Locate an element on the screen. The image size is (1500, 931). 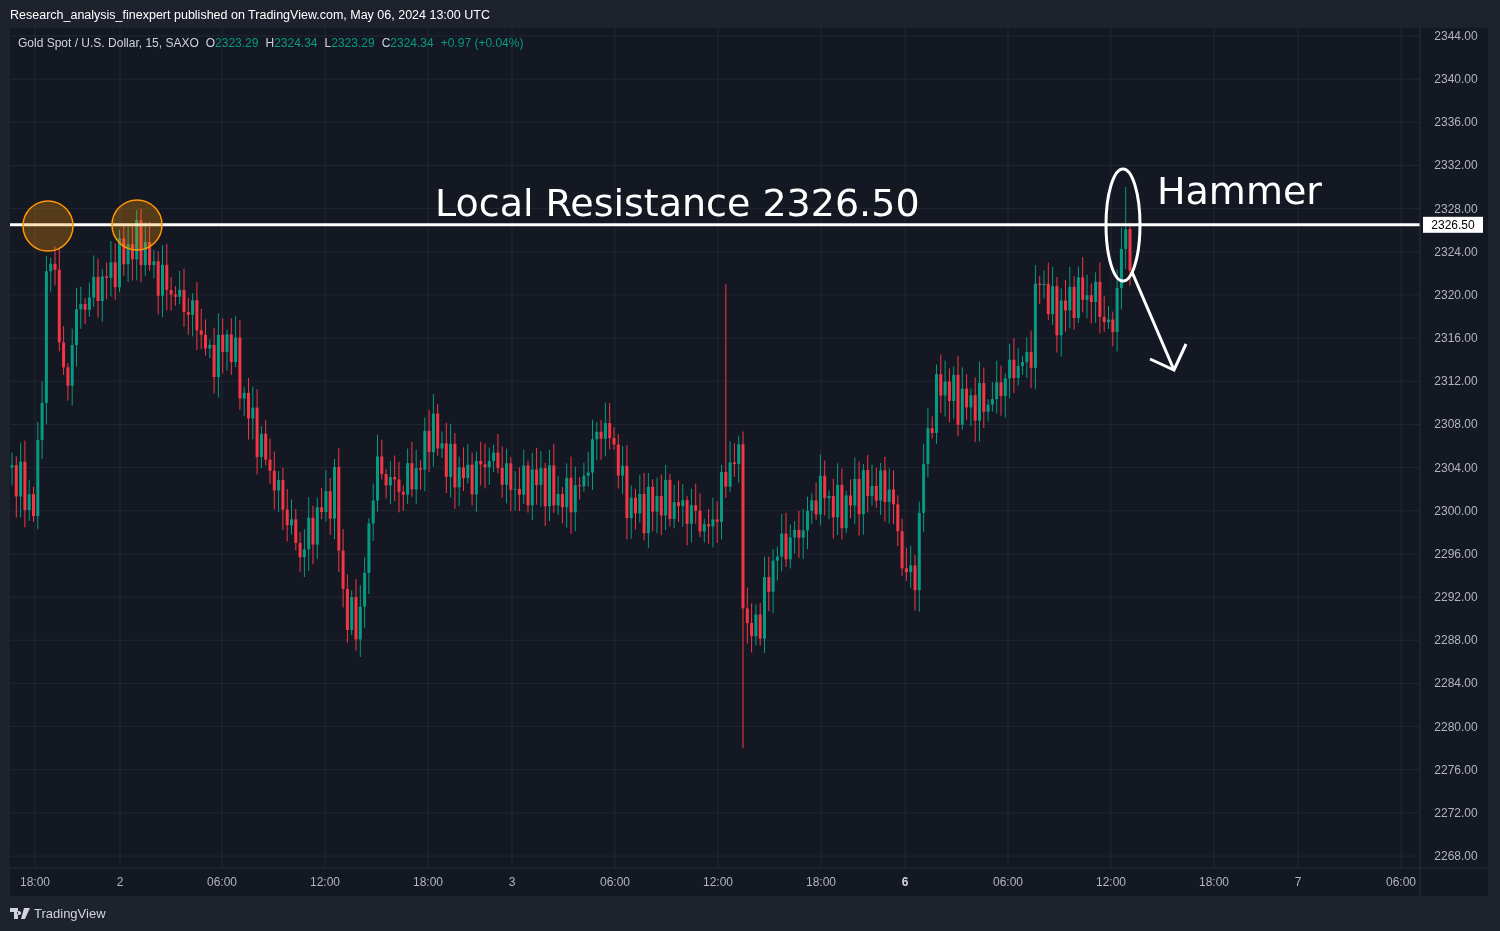
price-tick: 2276.00 is located at coordinates (1456, 769).